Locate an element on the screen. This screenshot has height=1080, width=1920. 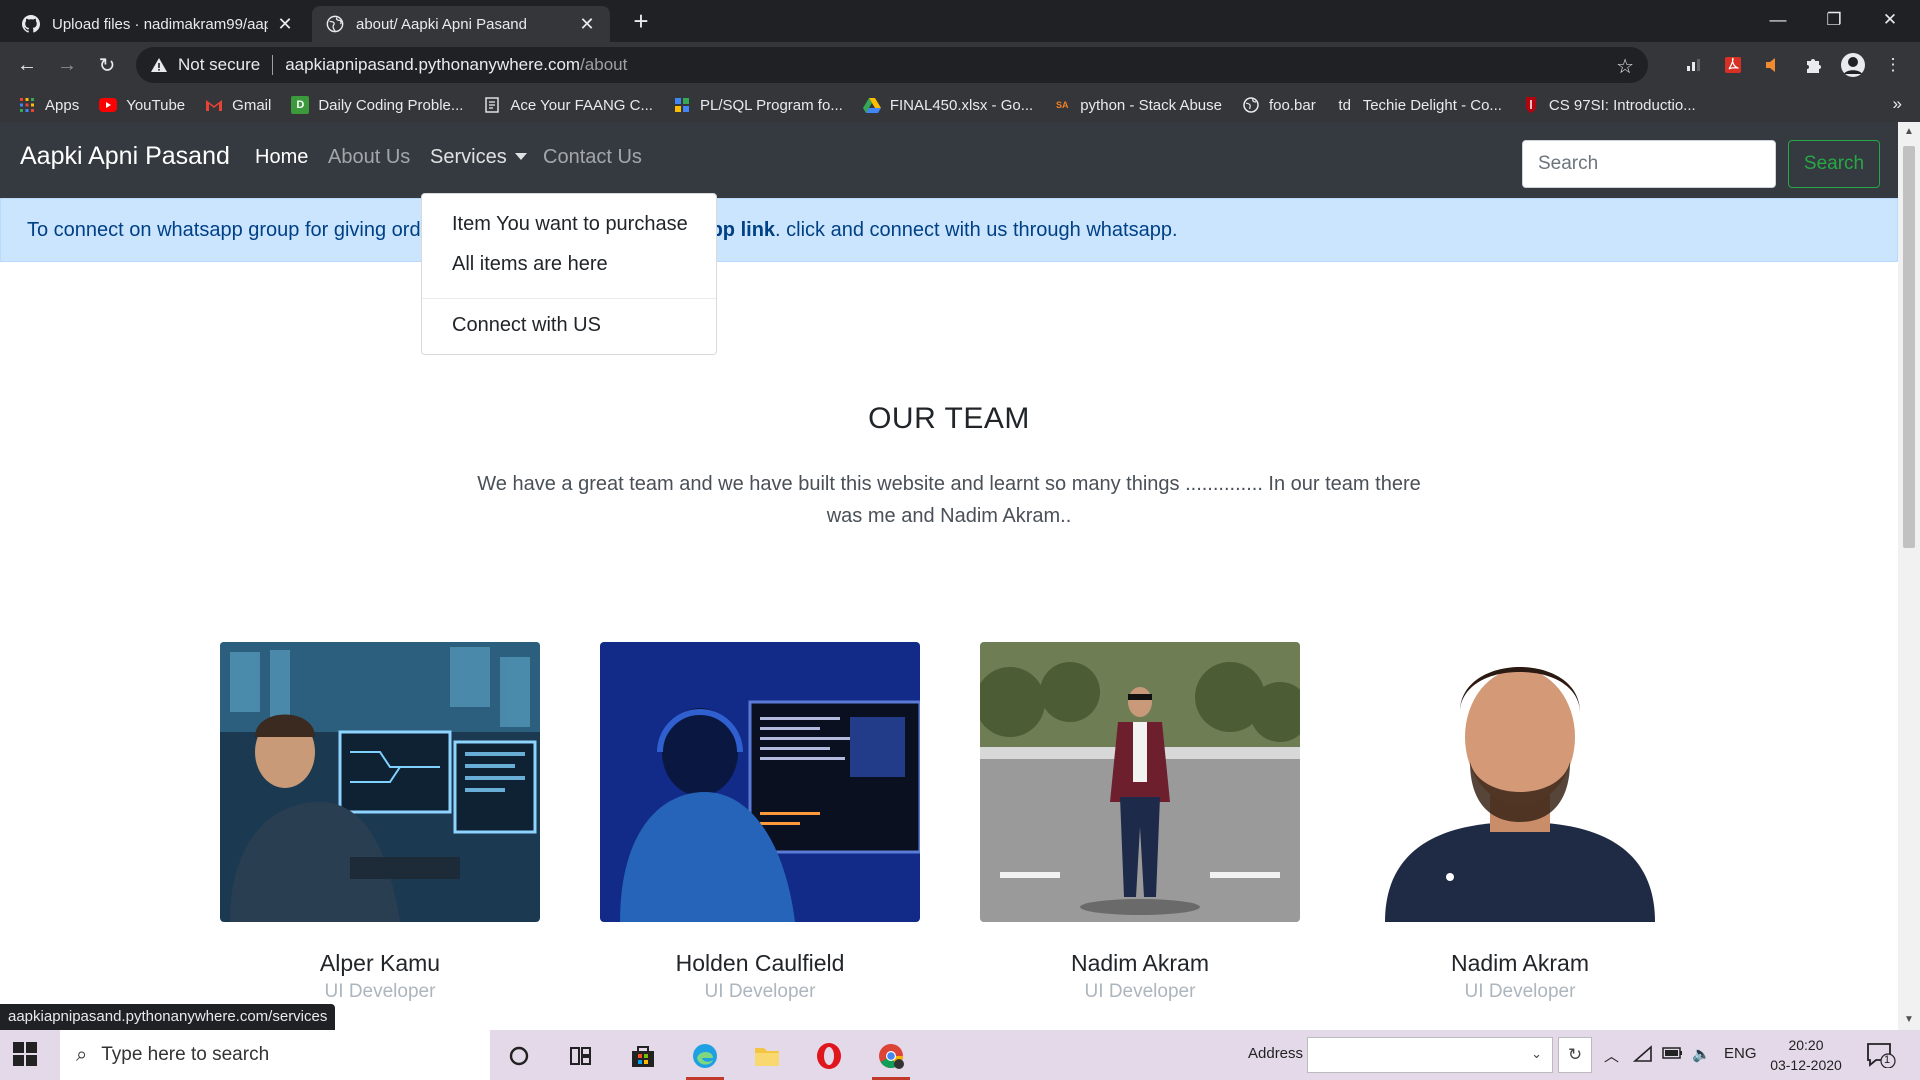
bookmark-stack-abuse: SA python - Stack Abuse is located at coordinates (1137, 105).